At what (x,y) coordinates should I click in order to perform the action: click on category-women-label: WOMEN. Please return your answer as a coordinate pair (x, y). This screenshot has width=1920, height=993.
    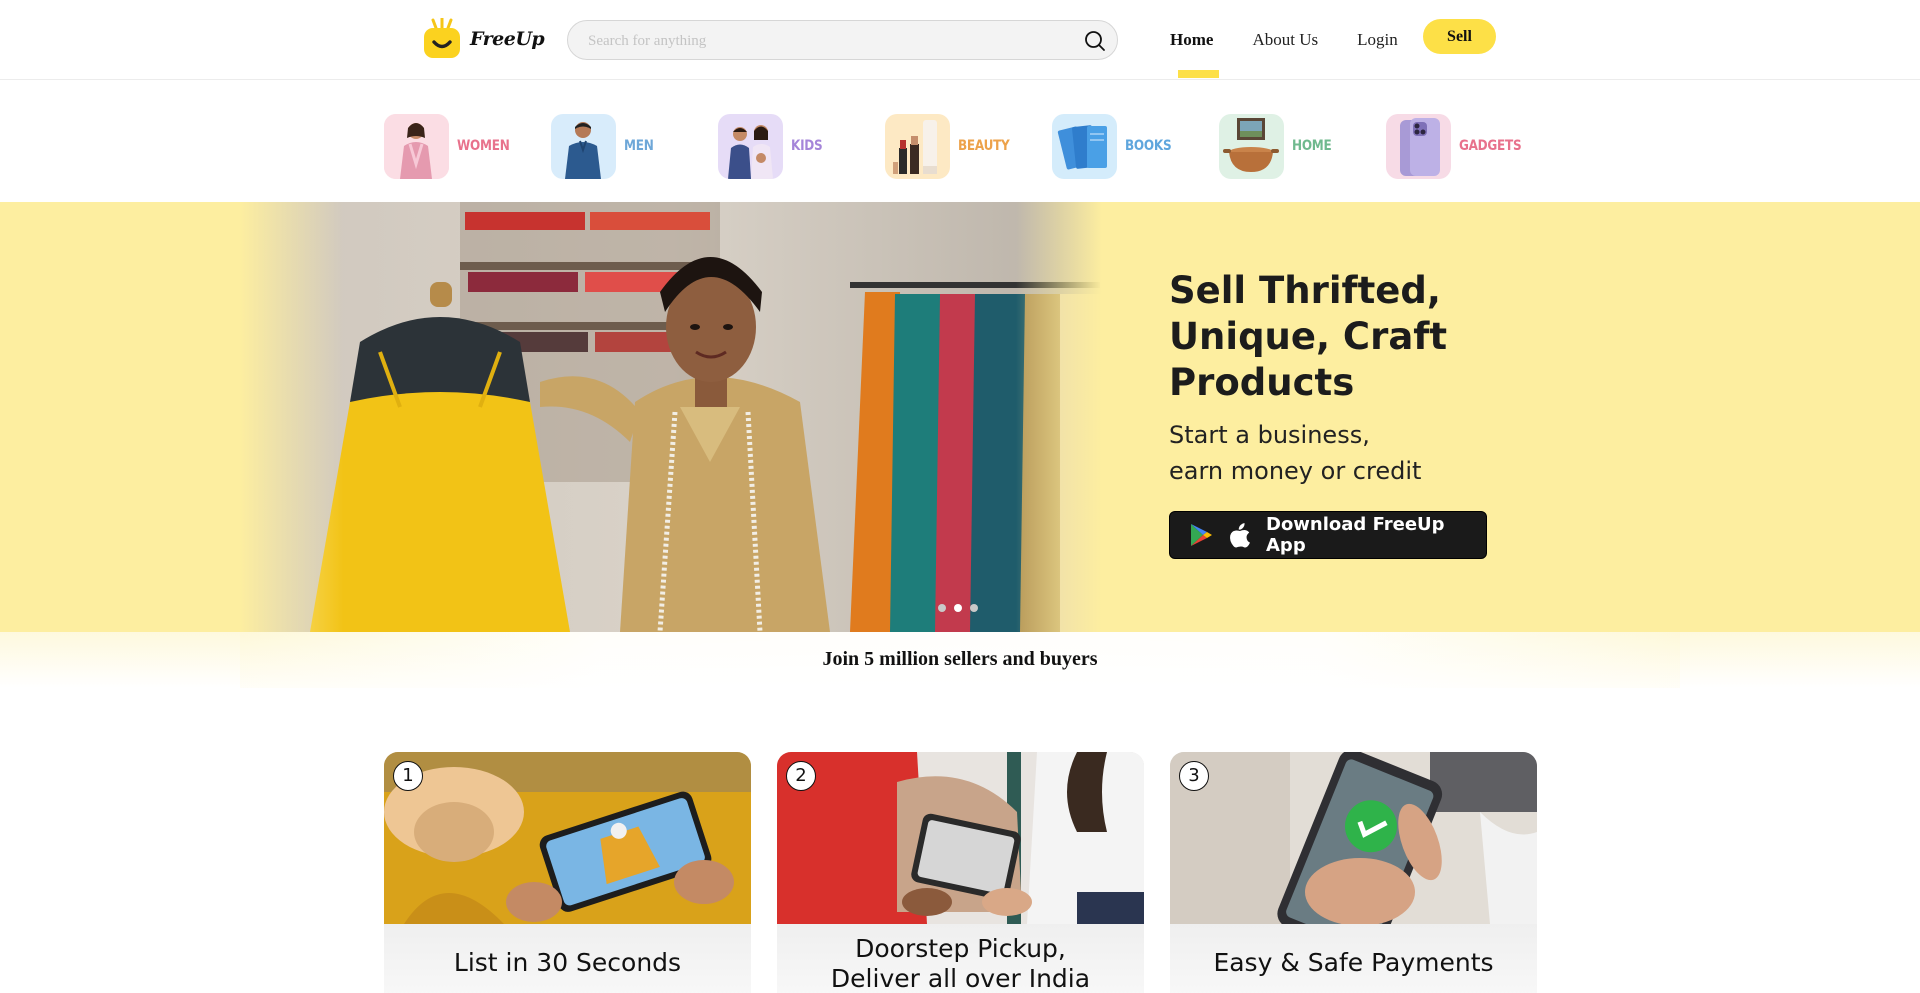
    Looking at the image, I should click on (483, 146).